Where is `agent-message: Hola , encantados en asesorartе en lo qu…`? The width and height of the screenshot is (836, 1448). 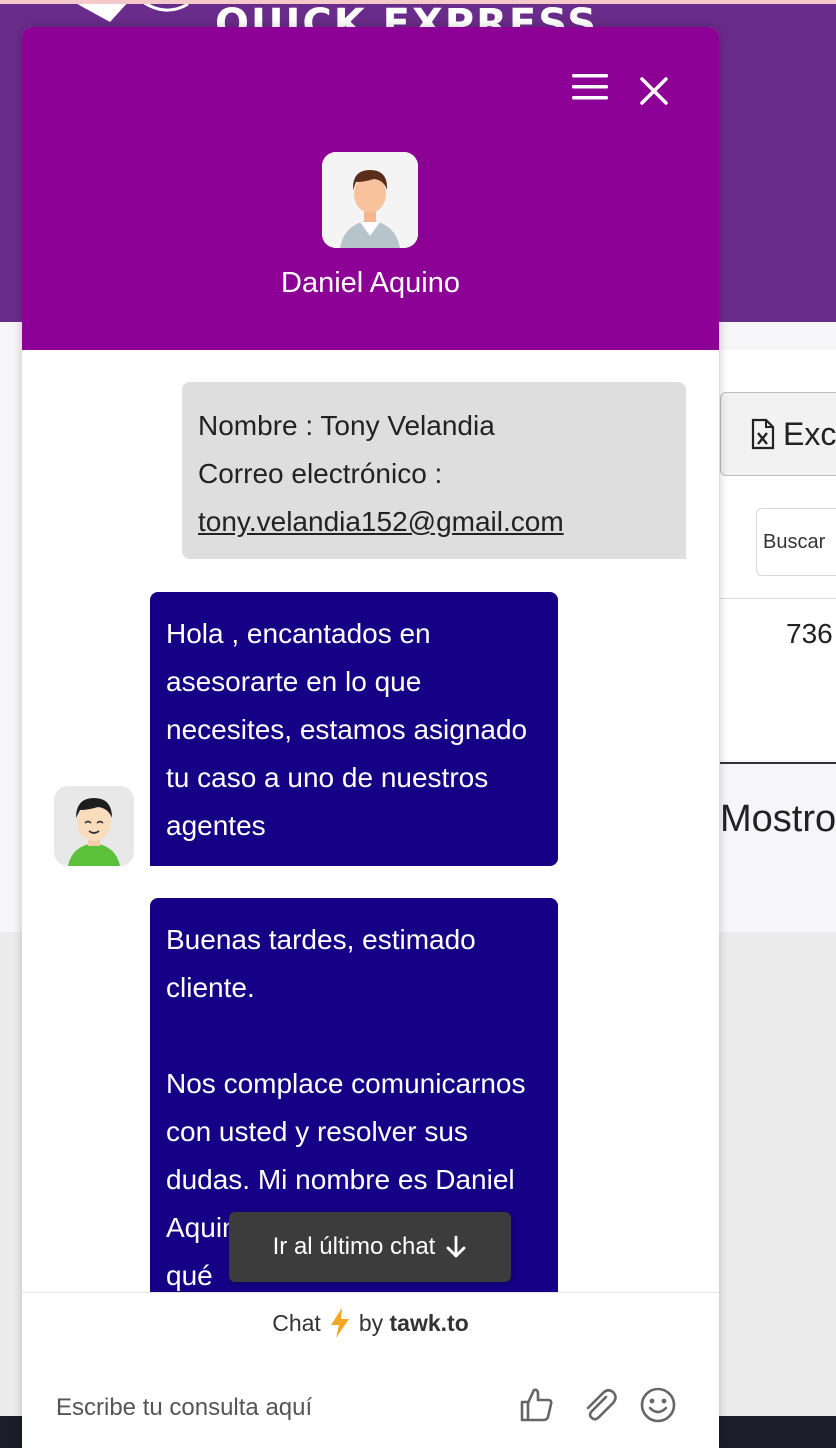 agent-message: Hola , encantados en asesorartе en lo qu… is located at coordinates (354, 729).